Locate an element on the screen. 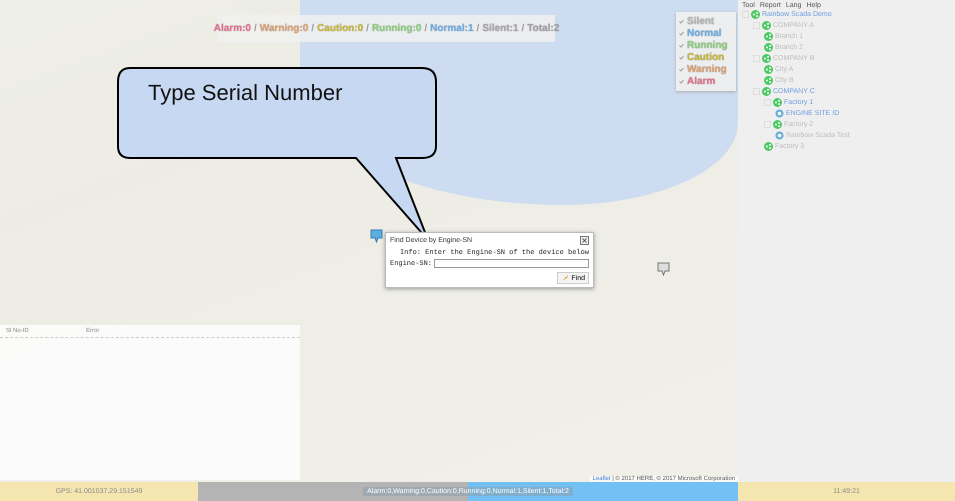 This screenshot has width=955, height=501. legend-label: Running is located at coordinates (707, 45).